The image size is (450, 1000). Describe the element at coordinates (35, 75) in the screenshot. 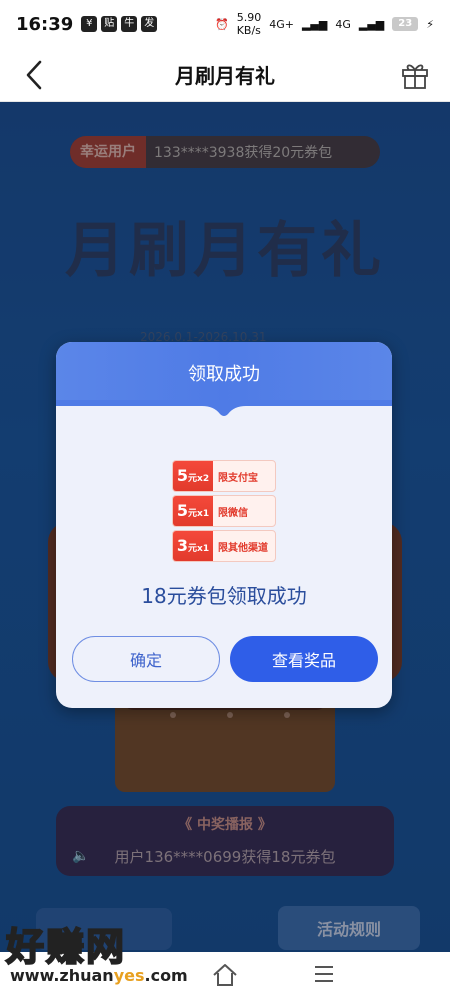

I see `back-icon` at that location.